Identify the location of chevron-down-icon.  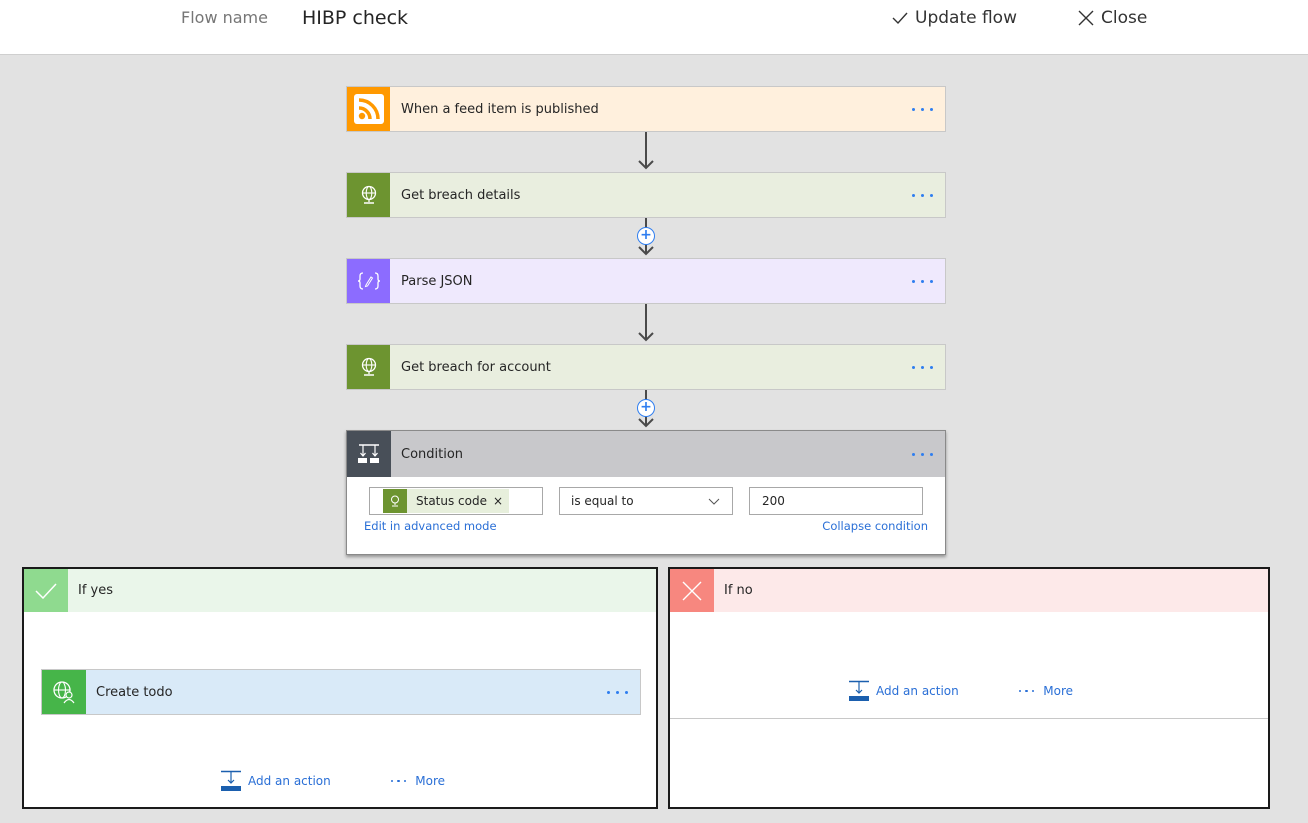
(714, 501).